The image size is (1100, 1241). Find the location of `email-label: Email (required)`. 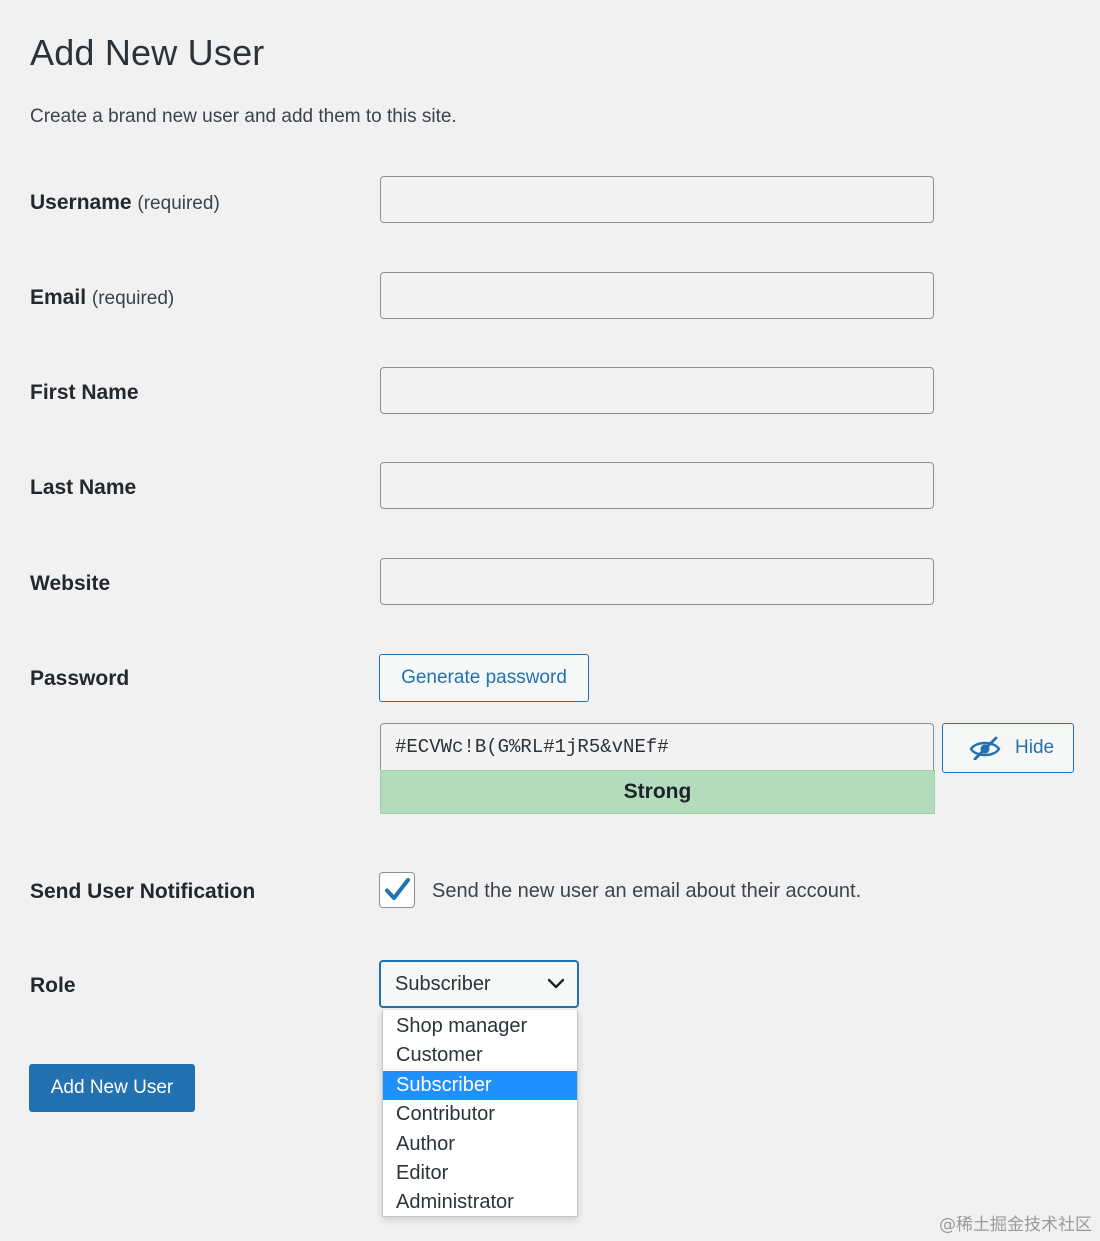

email-label: Email (required) is located at coordinates (102, 298).